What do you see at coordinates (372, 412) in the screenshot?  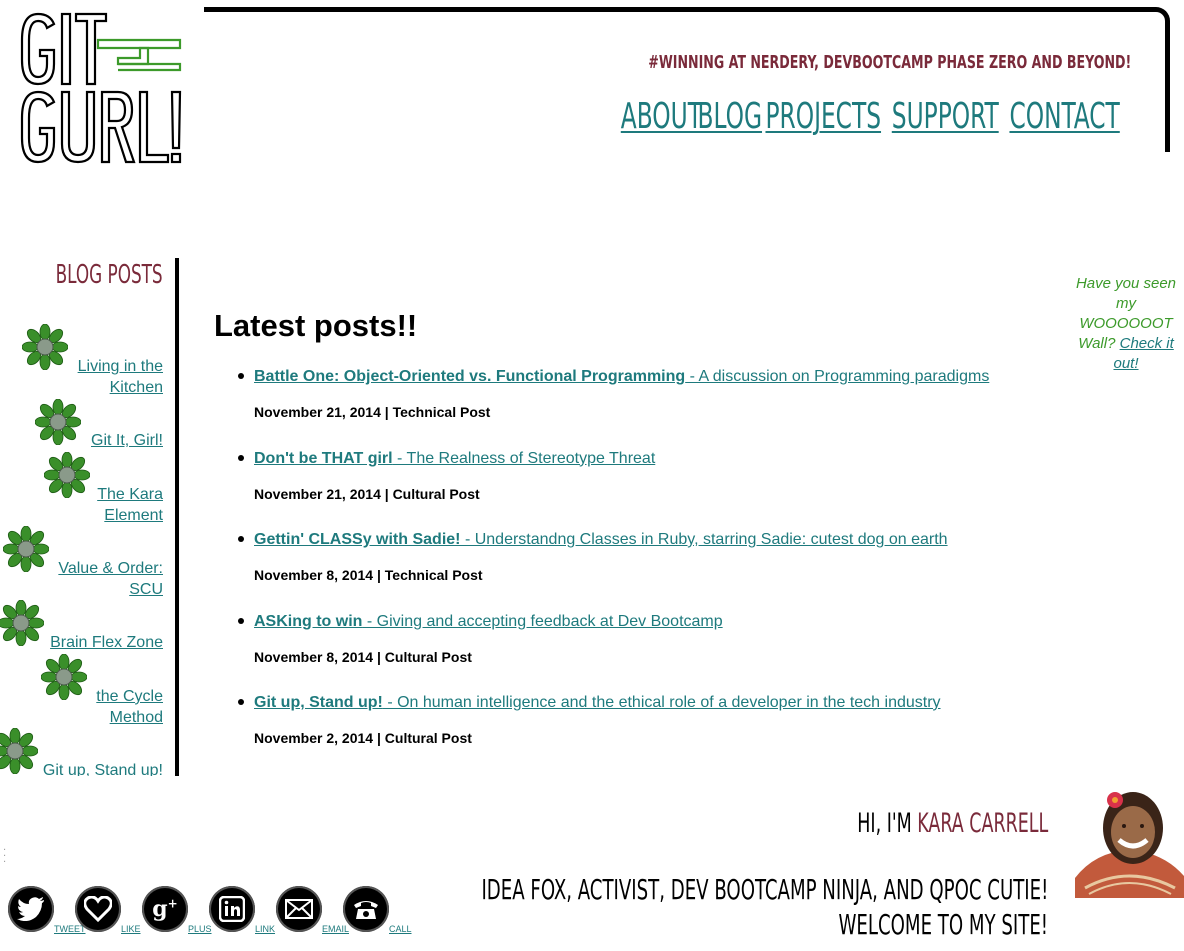 I see `post-meta: November 21, 2014 | Technical Post` at bounding box center [372, 412].